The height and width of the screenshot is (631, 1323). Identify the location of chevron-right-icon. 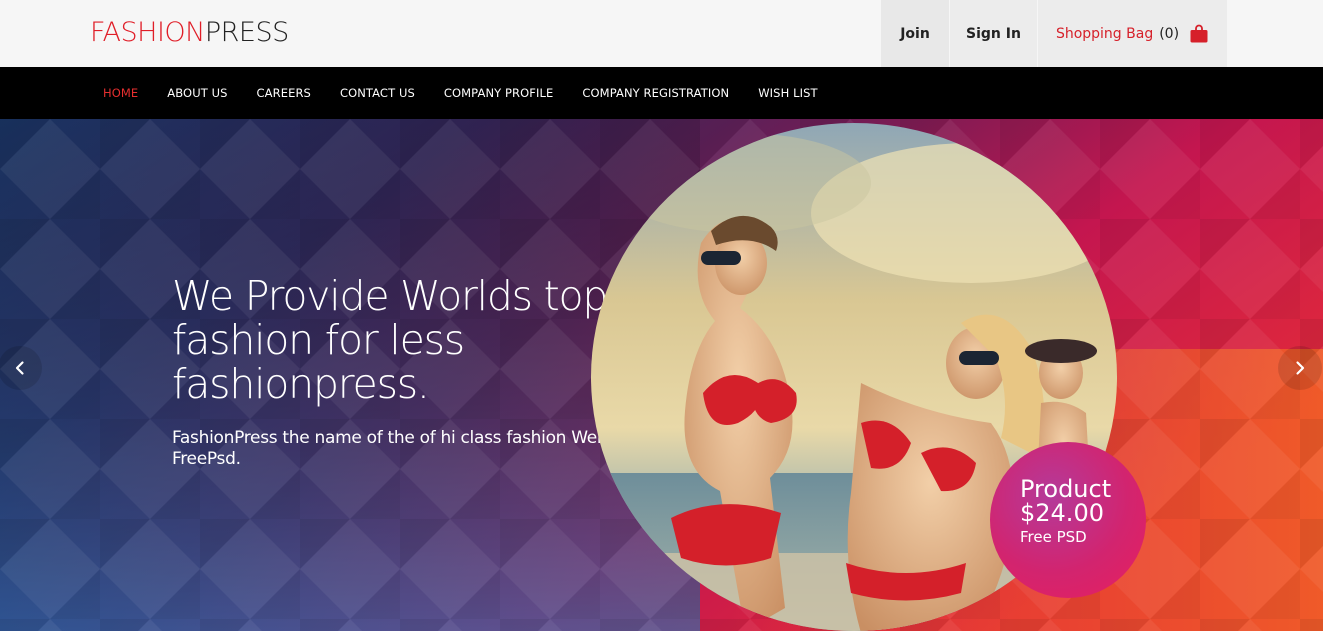
(1300, 368).